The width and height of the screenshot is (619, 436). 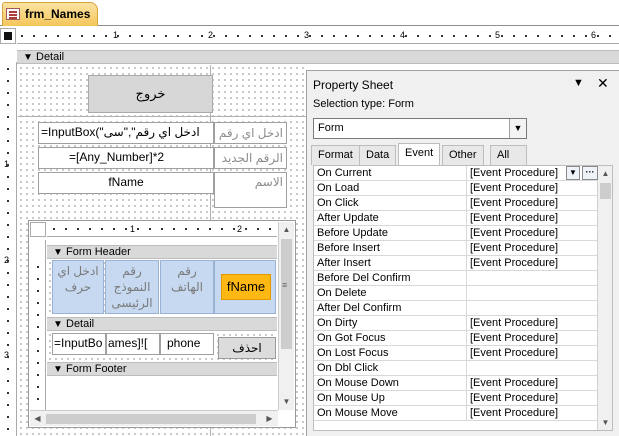 I want to click on form-header-section-bar: ▼ Form Header, so click(x=162, y=252).